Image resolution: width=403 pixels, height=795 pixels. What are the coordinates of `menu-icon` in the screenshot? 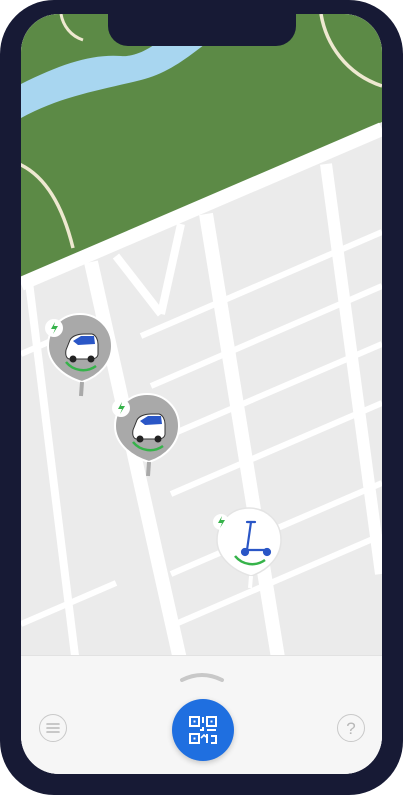 It's located at (53, 728).